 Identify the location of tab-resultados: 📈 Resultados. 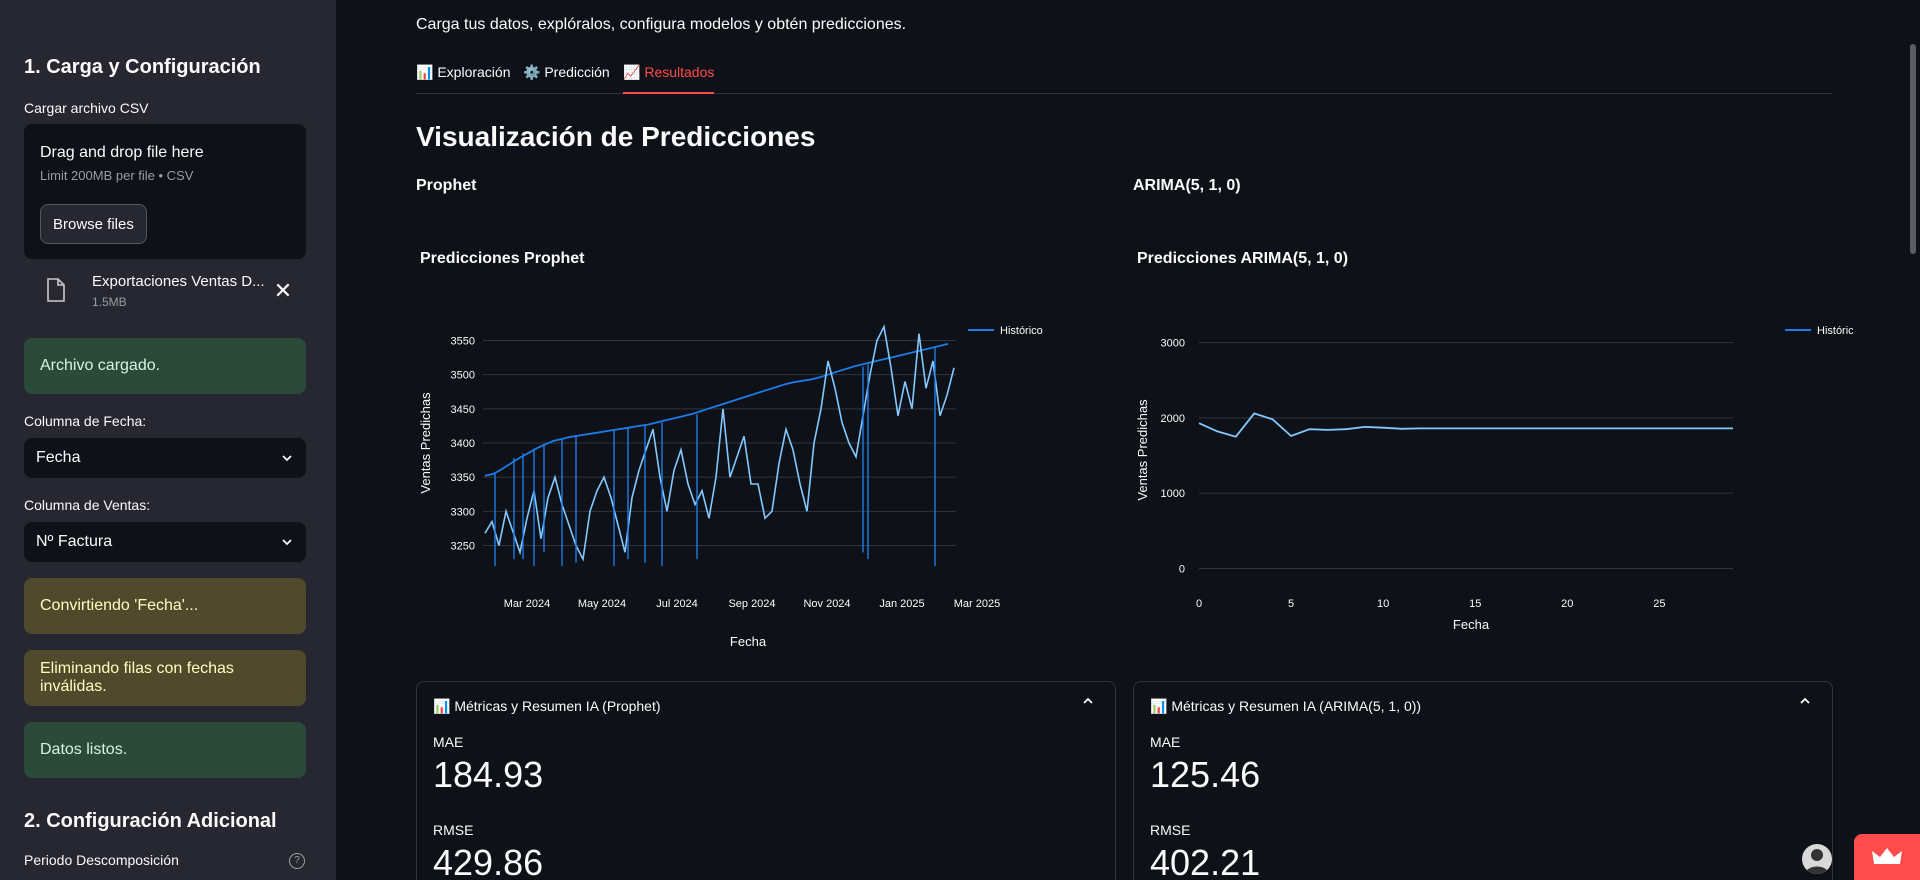
(669, 79).